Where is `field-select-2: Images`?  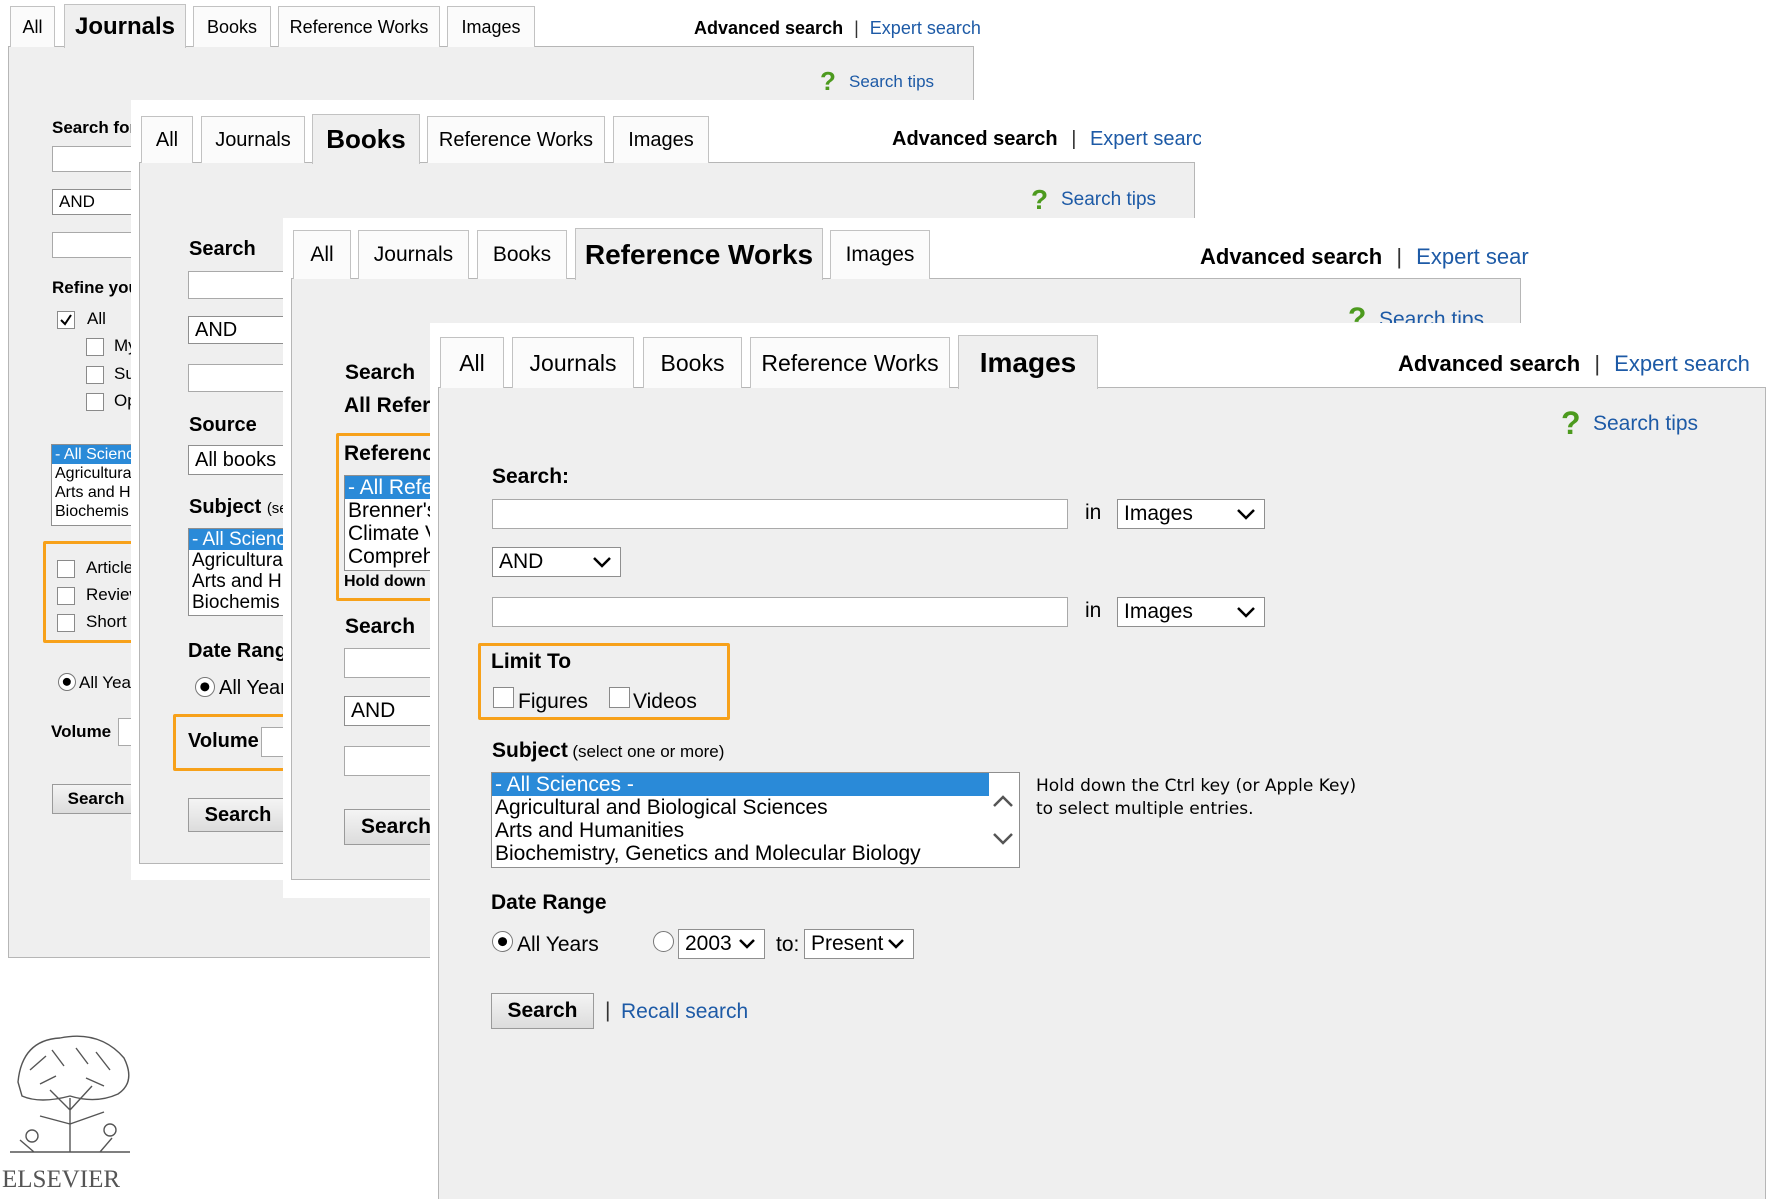 field-select-2: Images is located at coordinates (1191, 612).